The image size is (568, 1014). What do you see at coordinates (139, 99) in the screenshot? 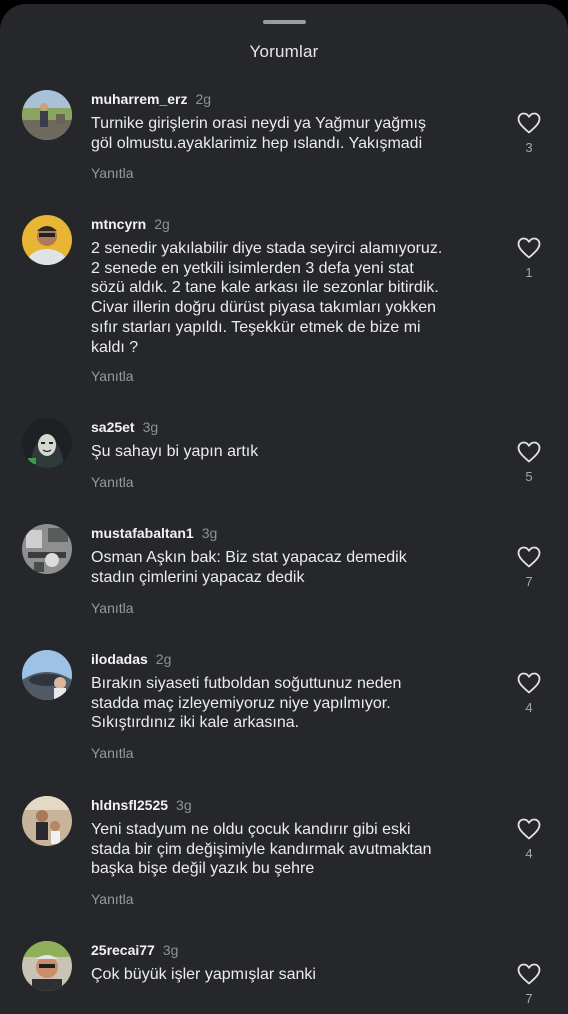
I see `comment-username: muharrem_erz` at bounding box center [139, 99].